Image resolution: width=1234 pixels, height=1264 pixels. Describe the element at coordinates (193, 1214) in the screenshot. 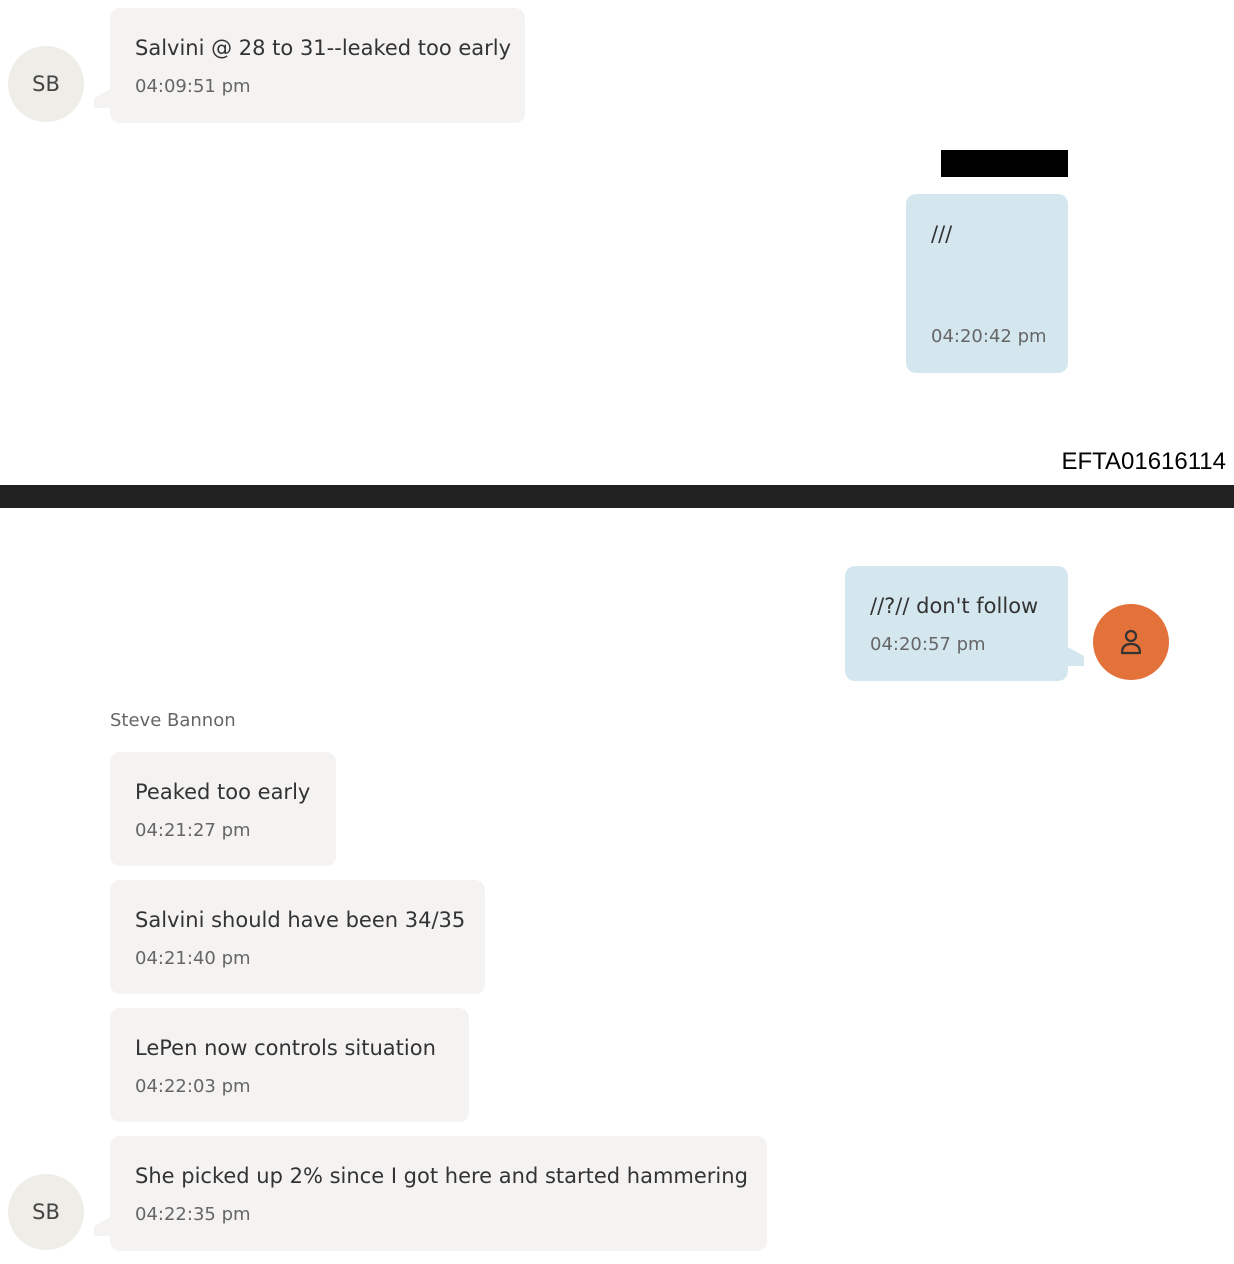

I see `message-timestamp: 04:22:35 pm` at that location.